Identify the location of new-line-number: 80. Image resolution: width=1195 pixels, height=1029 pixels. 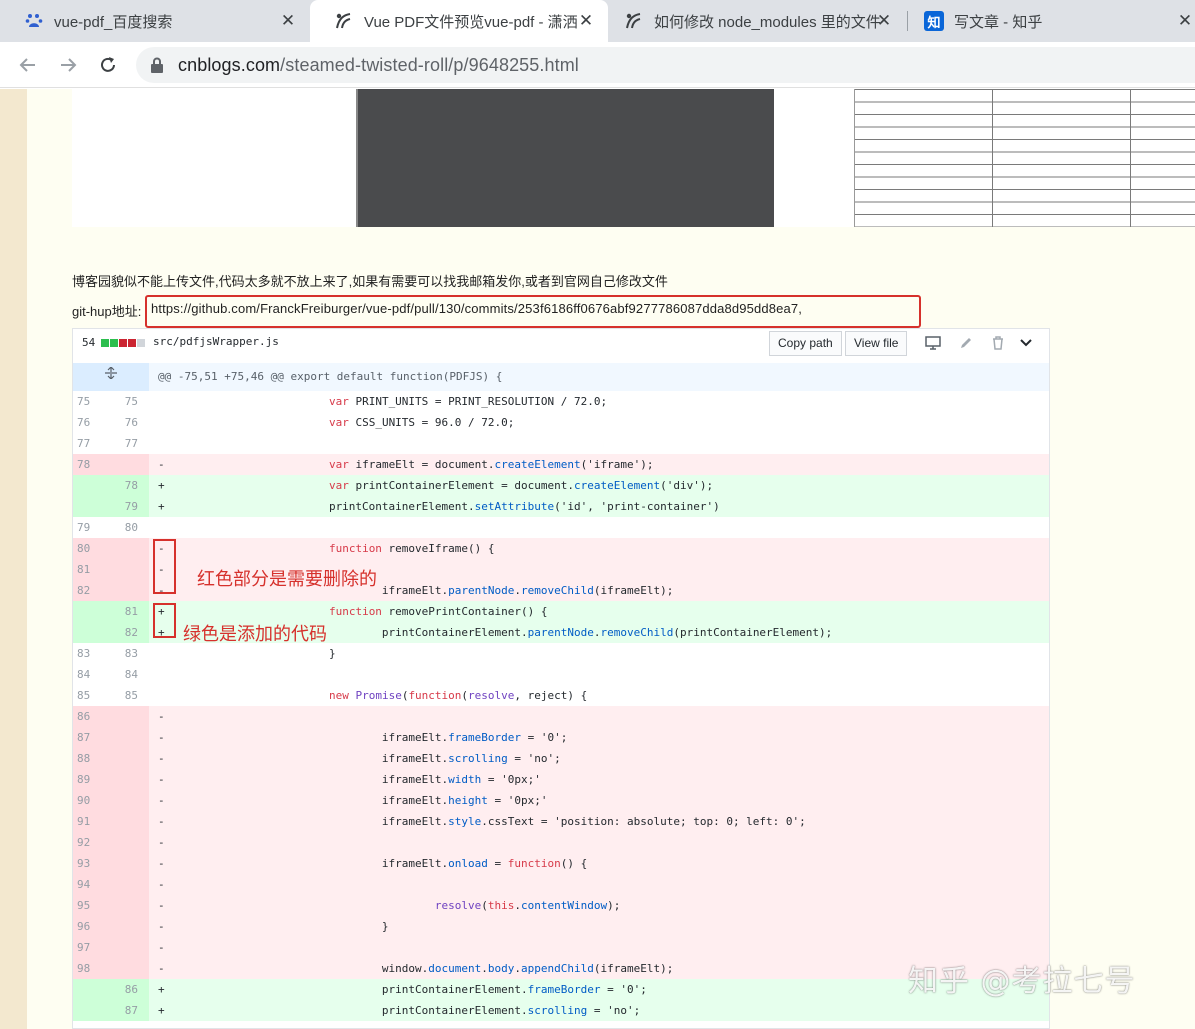
(130, 527).